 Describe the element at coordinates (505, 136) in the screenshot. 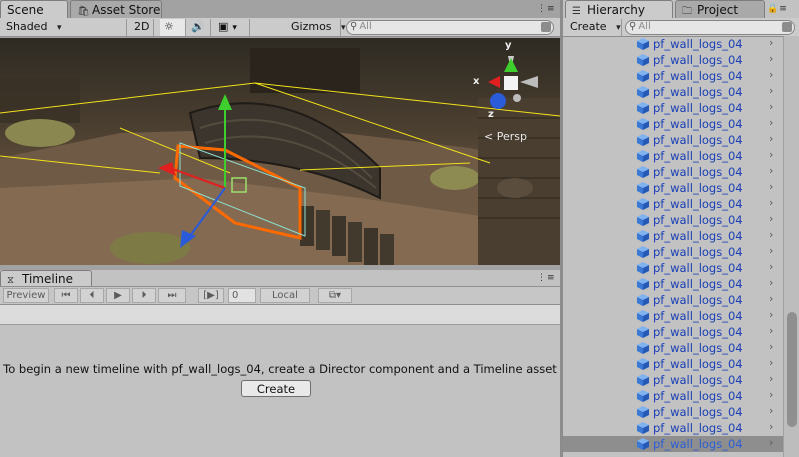

I see `projection-toggle: < Persp` at that location.